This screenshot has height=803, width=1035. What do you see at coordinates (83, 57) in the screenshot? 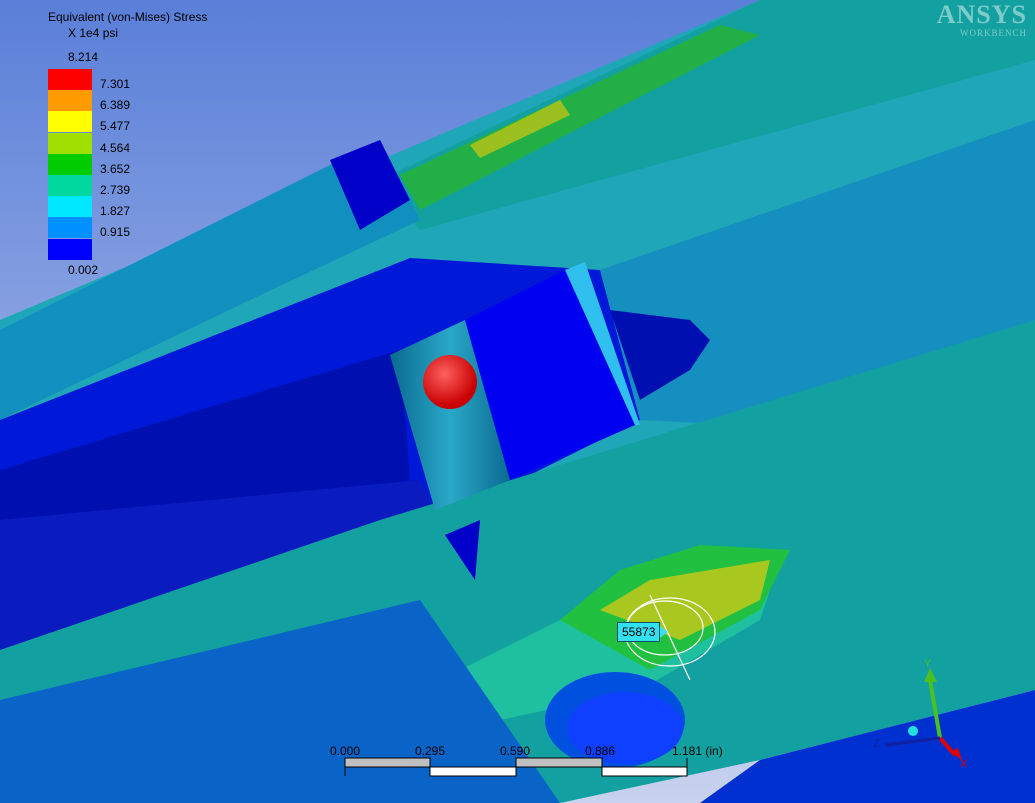
I see `legend-max-value: 8.214` at bounding box center [83, 57].